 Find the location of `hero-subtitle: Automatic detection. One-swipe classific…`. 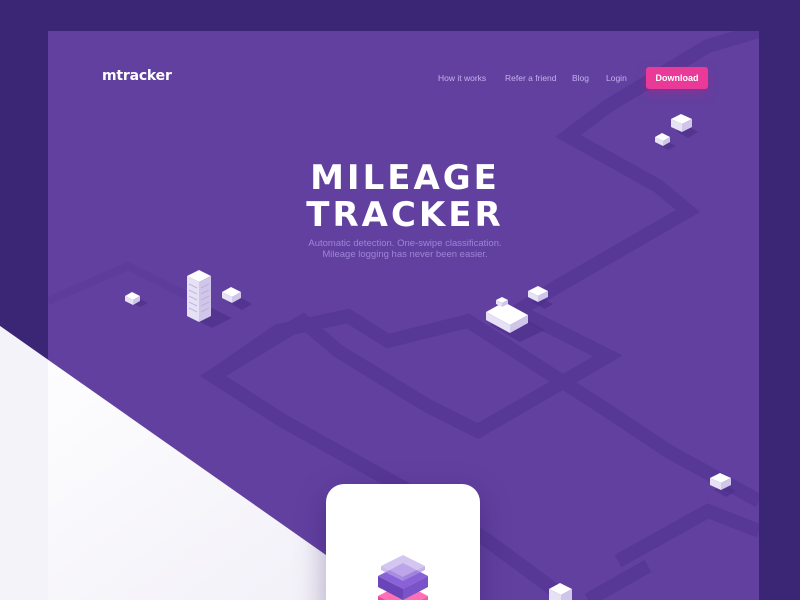

hero-subtitle: Automatic detection. One-swipe classific… is located at coordinates (405, 249).